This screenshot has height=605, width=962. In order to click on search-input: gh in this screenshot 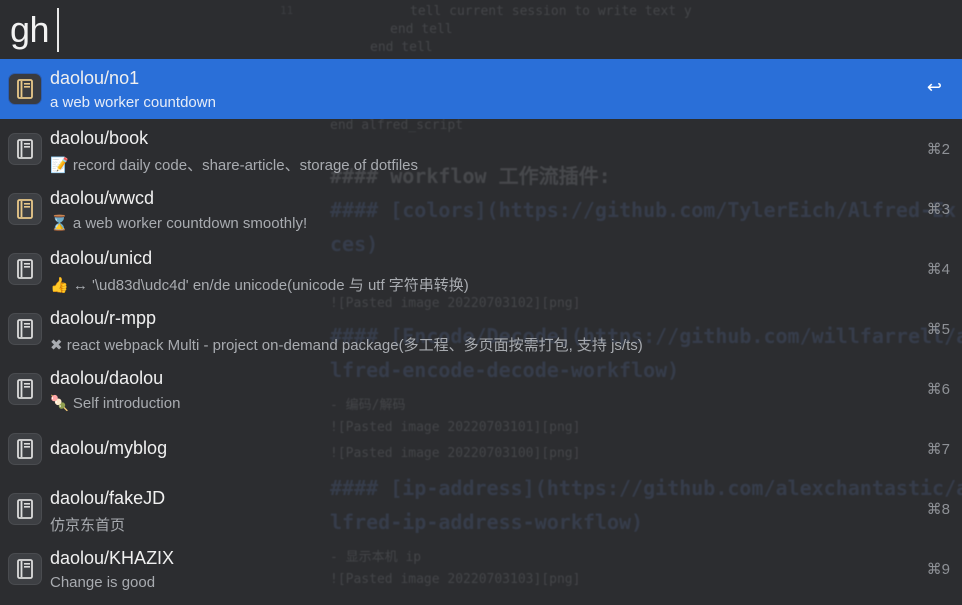, I will do `click(30, 29)`.